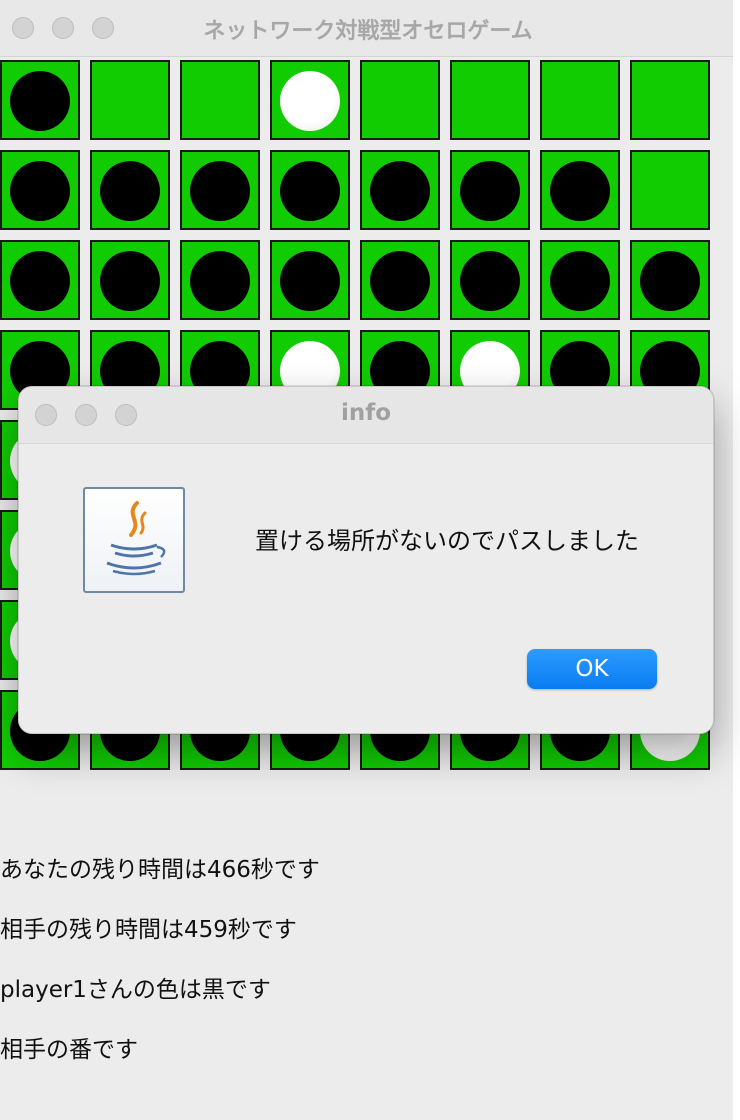 This screenshot has width=740, height=1120. I want to click on board-cell-r1-c3, so click(220, 100).